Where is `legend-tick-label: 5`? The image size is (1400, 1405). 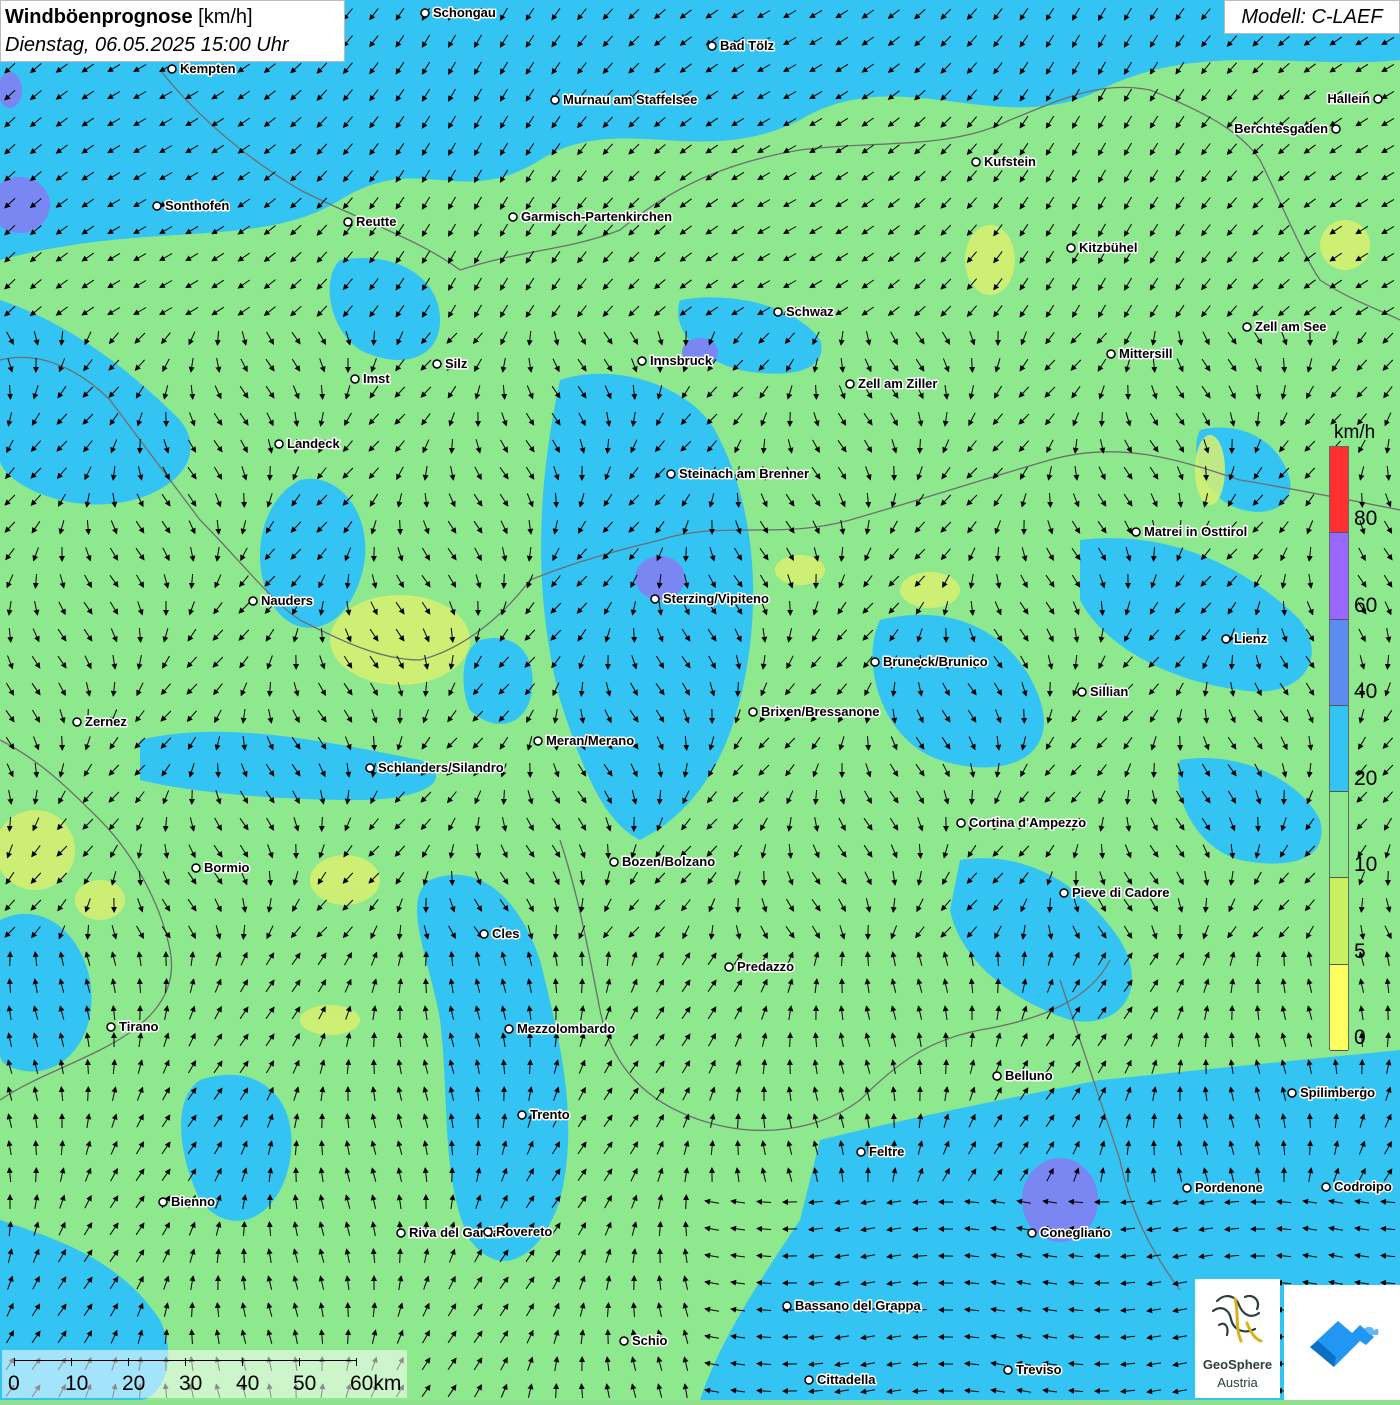 legend-tick-label: 5 is located at coordinates (1360, 951).